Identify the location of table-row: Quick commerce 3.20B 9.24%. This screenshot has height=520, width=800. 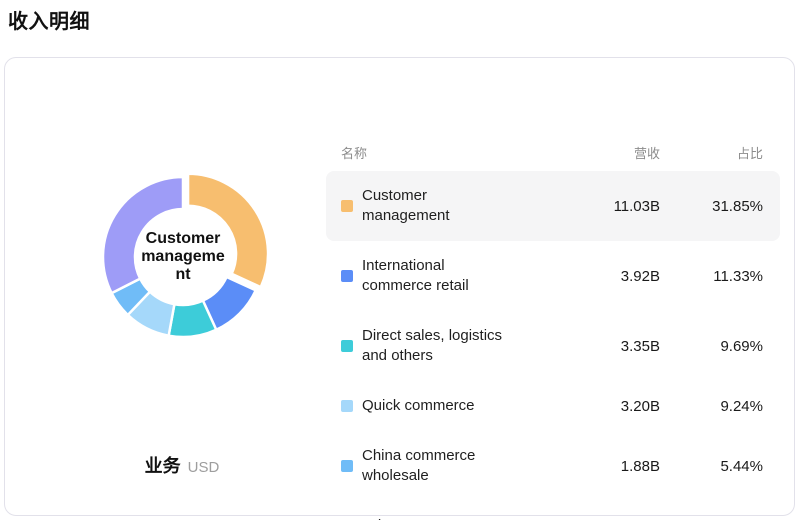
(553, 406).